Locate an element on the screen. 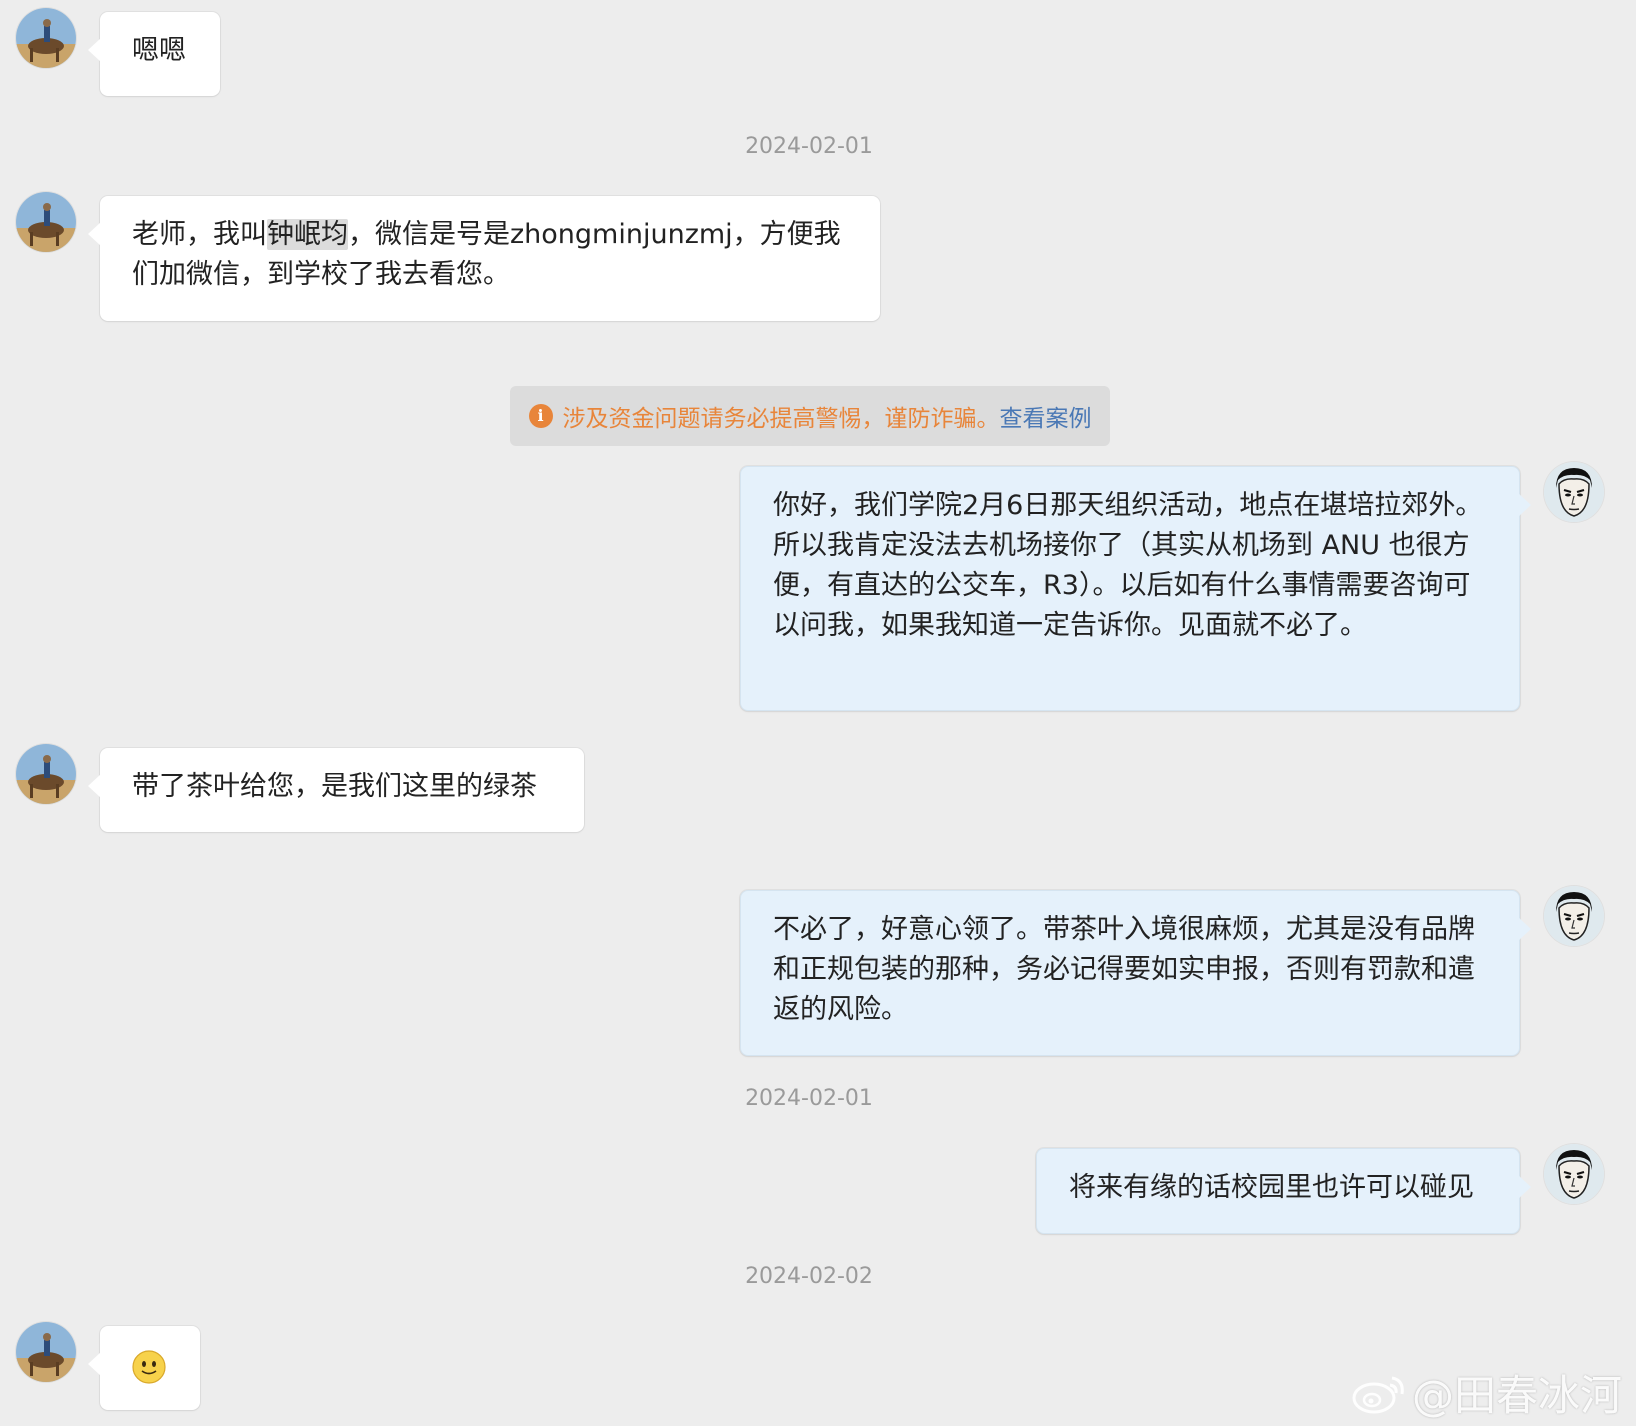 The height and width of the screenshot is (1426, 1636). weibo-watermark: @田春冰河 is located at coordinates (1486, 1392).